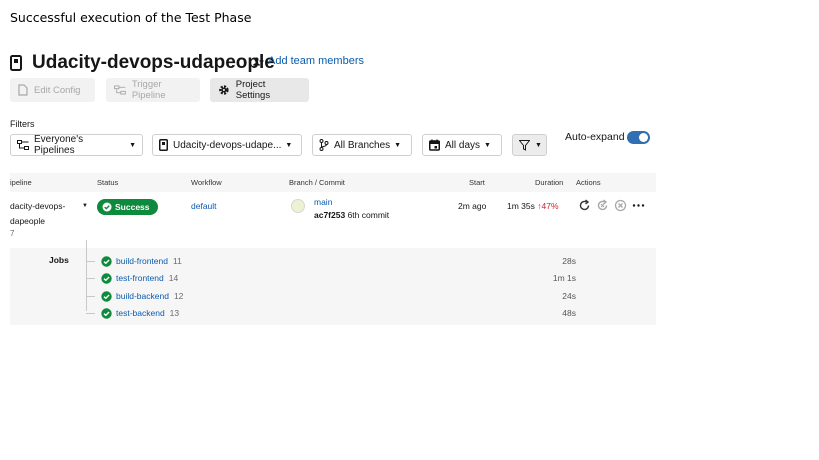  Describe the element at coordinates (602, 205) in the screenshot. I see `rerun-failed-icon` at that location.